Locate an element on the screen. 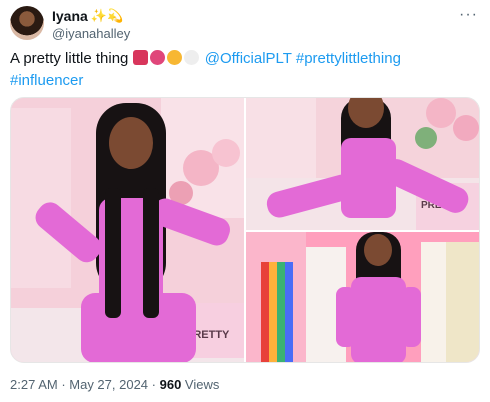 Image resolution: width=490 pixels, height=402 pixels. tweet-time: 2:27 AM is located at coordinates (34, 384).